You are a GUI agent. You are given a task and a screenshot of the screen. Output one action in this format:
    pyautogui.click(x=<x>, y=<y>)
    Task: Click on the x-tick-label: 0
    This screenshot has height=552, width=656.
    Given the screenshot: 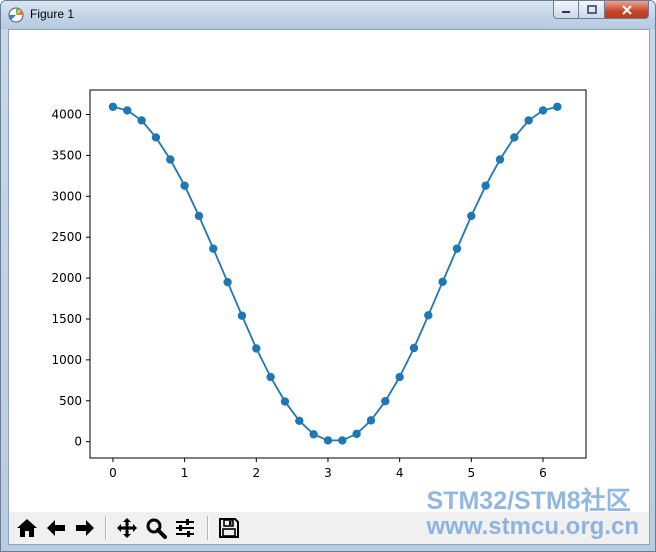 What is the action you would take?
    pyautogui.click(x=113, y=473)
    